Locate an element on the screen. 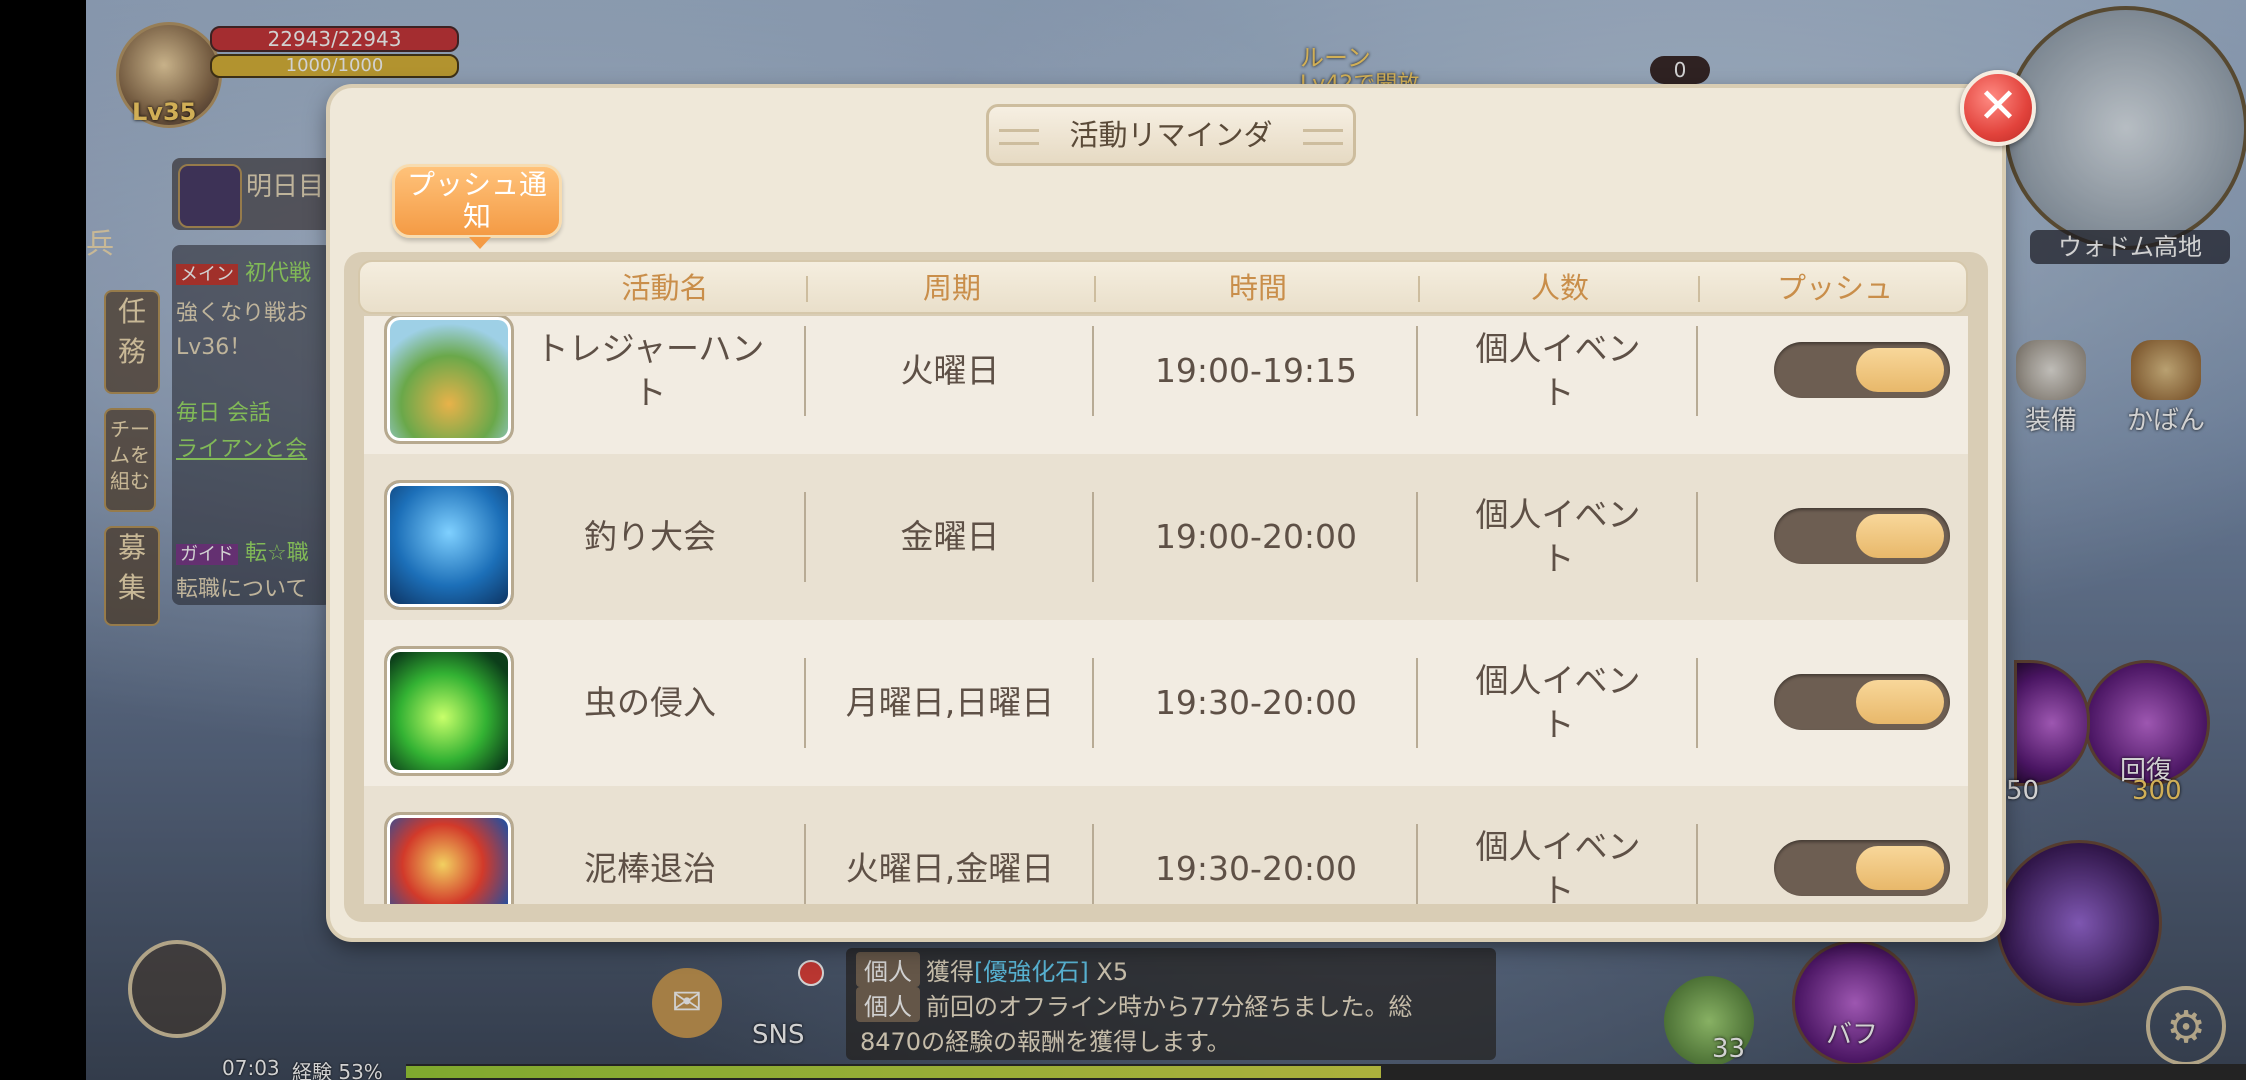 The width and height of the screenshot is (2246, 1080). activity-time: 19:00-19:15 is located at coordinates (1256, 370).